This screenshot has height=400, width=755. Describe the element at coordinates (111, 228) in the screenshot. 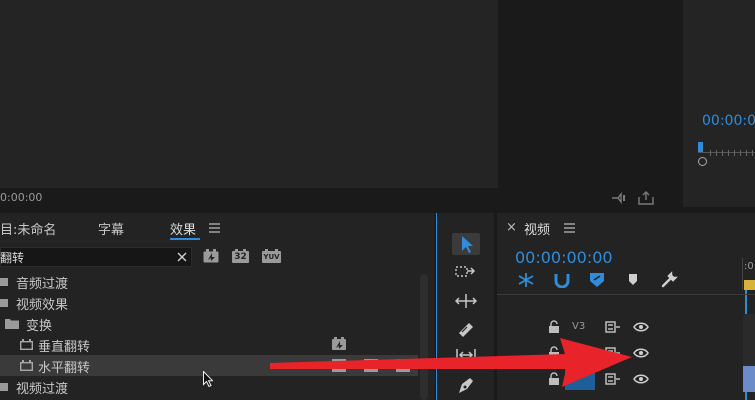

I see `tab-captions: 字幕` at that location.